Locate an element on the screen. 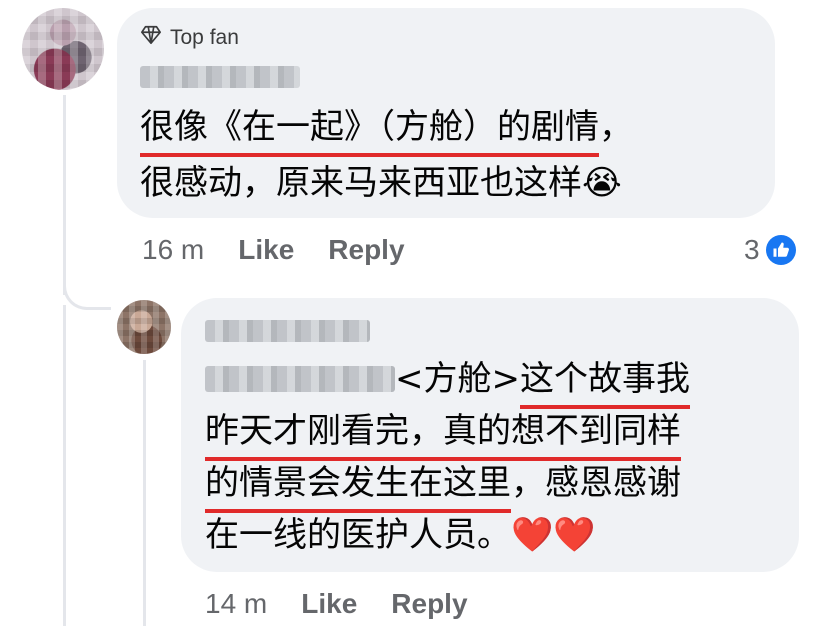 The image size is (828, 626). reply-text-line: 的情景会发生在这里，感恩感谢 is located at coordinates (443, 488).